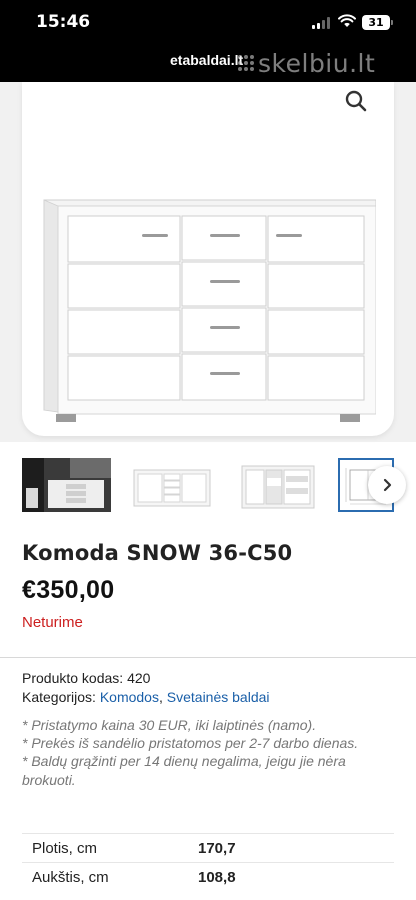  Describe the element at coordinates (208, 657) in the screenshot. I see `section-divider` at that location.